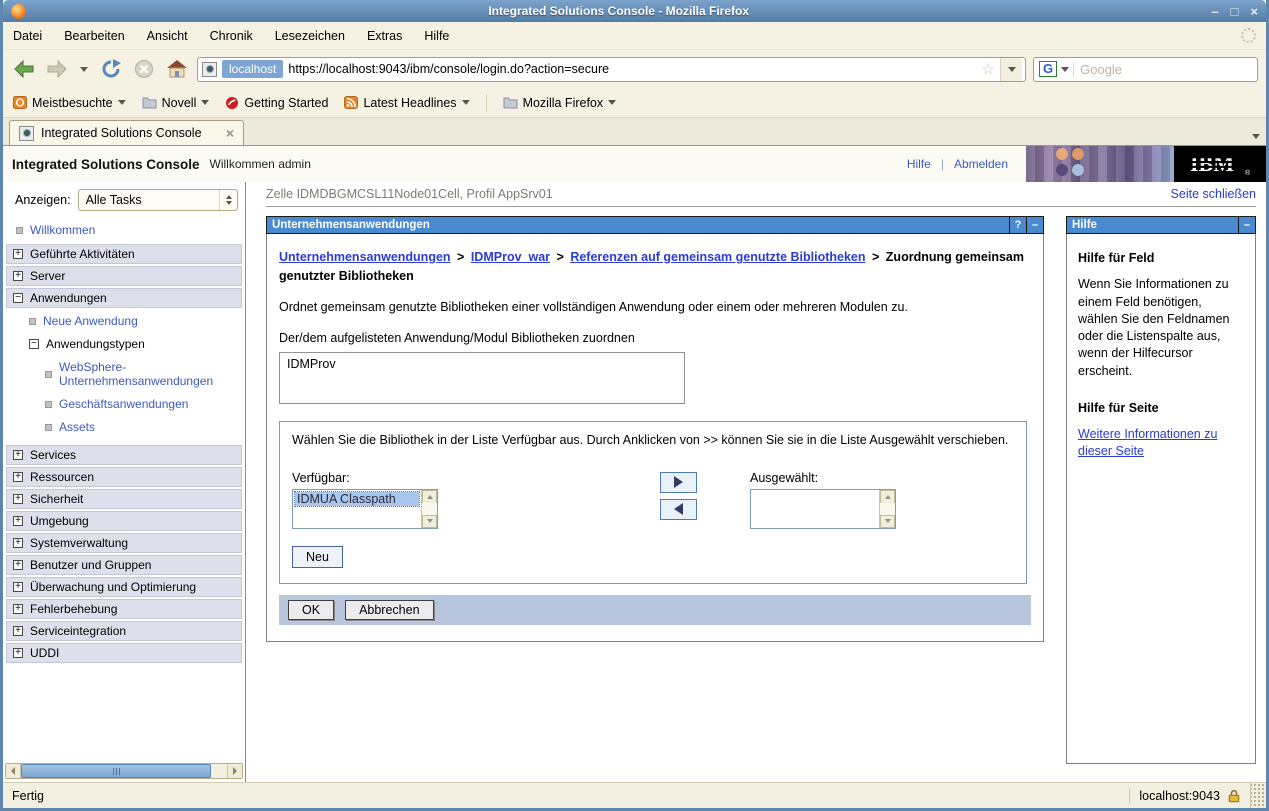  What do you see at coordinates (253, 69) in the screenshot?
I see `site-identity-badge: localhost` at bounding box center [253, 69].